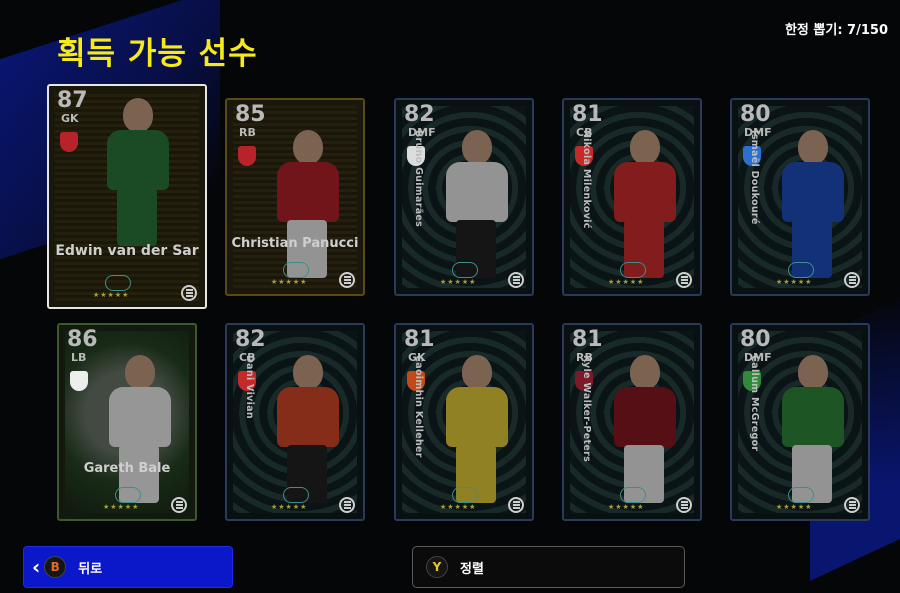 The height and width of the screenshot is (593, 900). I want to click on player-card: 82 DMF Bruno Guimarães ★★★★★, so click(464, 197).